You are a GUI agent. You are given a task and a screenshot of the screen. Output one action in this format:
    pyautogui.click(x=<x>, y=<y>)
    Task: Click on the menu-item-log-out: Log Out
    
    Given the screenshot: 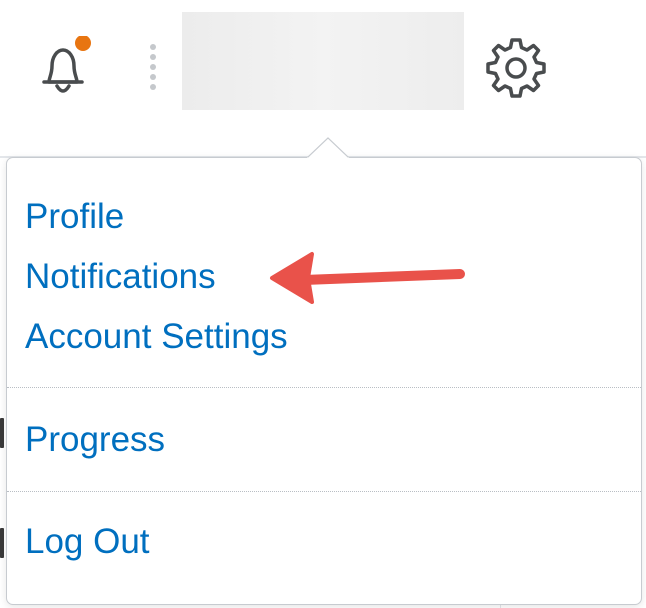 What is the action you would take?
    pyautogui.click(x=87, y=542)
    